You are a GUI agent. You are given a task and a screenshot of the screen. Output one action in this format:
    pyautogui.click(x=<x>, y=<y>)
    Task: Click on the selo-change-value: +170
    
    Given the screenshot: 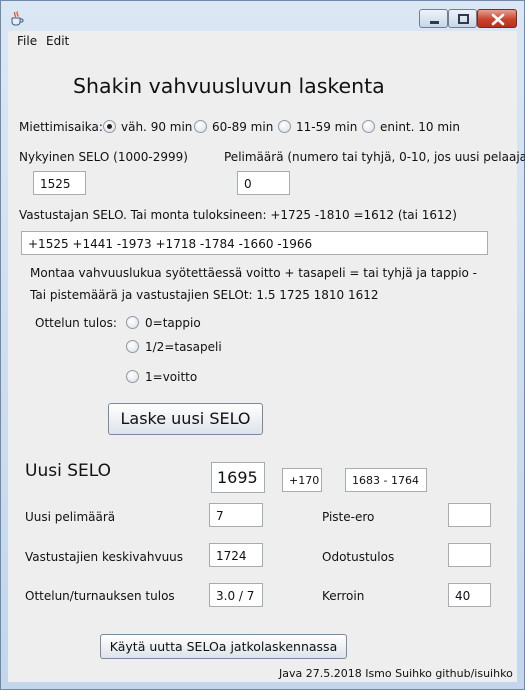 What is the action you would take?
    pyautogui.click(x=302, y=480)
    